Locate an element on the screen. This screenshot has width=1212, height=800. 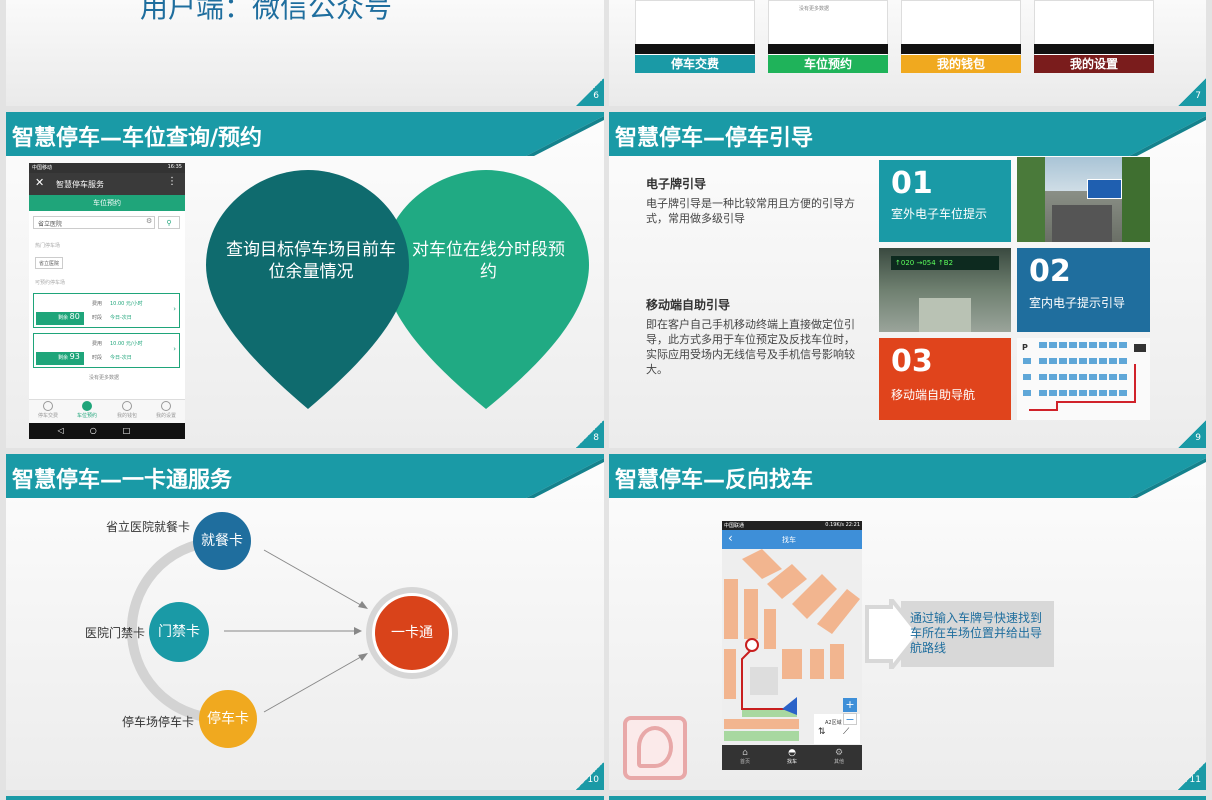
slide-6-heading: 用户端：微信公众号 is located at coordinates (266, 12).